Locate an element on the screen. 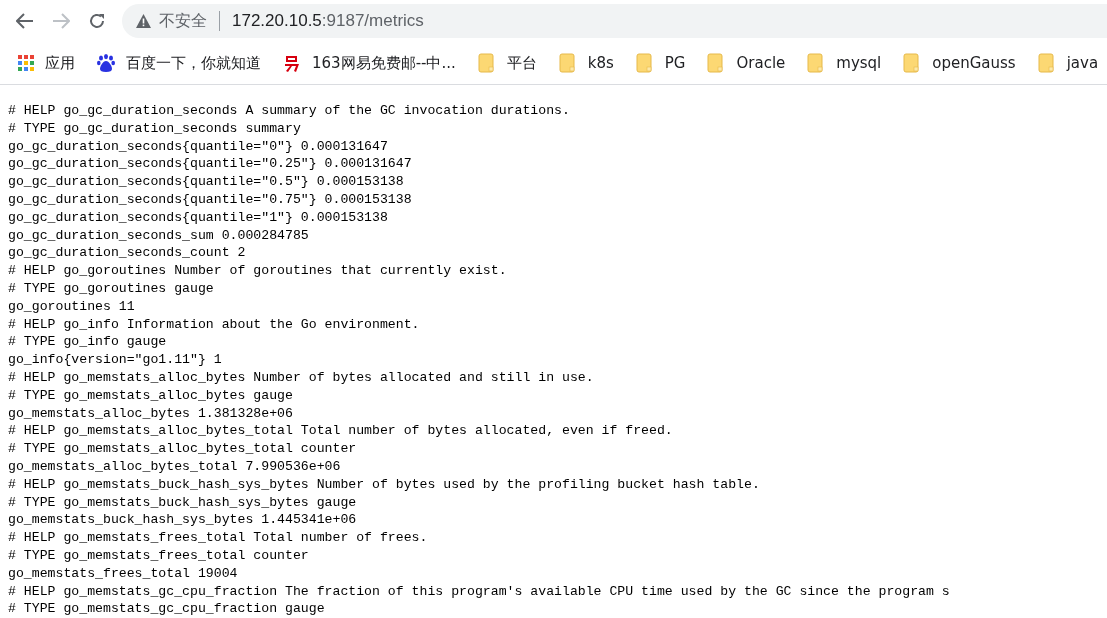 Image resolution: width=1107 pixels, height=618 pixels. forward-icon is located at coordinates (61, 21).